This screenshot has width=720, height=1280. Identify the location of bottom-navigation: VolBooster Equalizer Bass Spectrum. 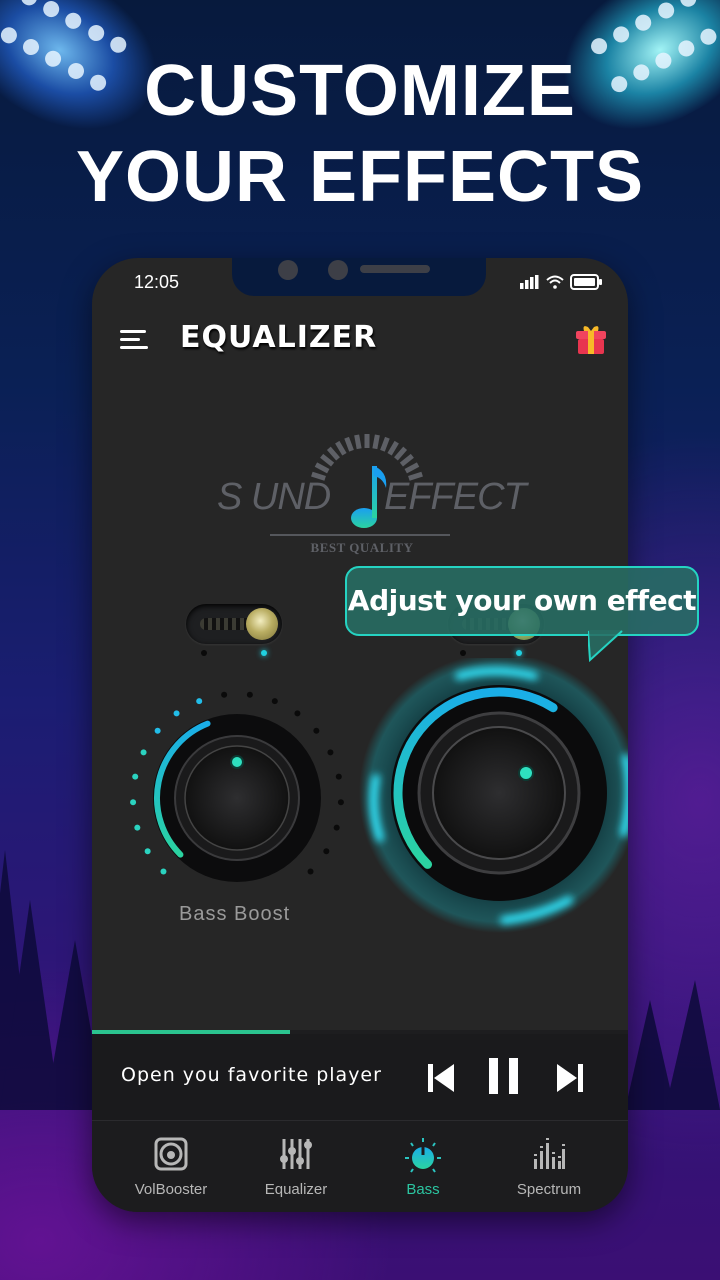
(360, 1166).